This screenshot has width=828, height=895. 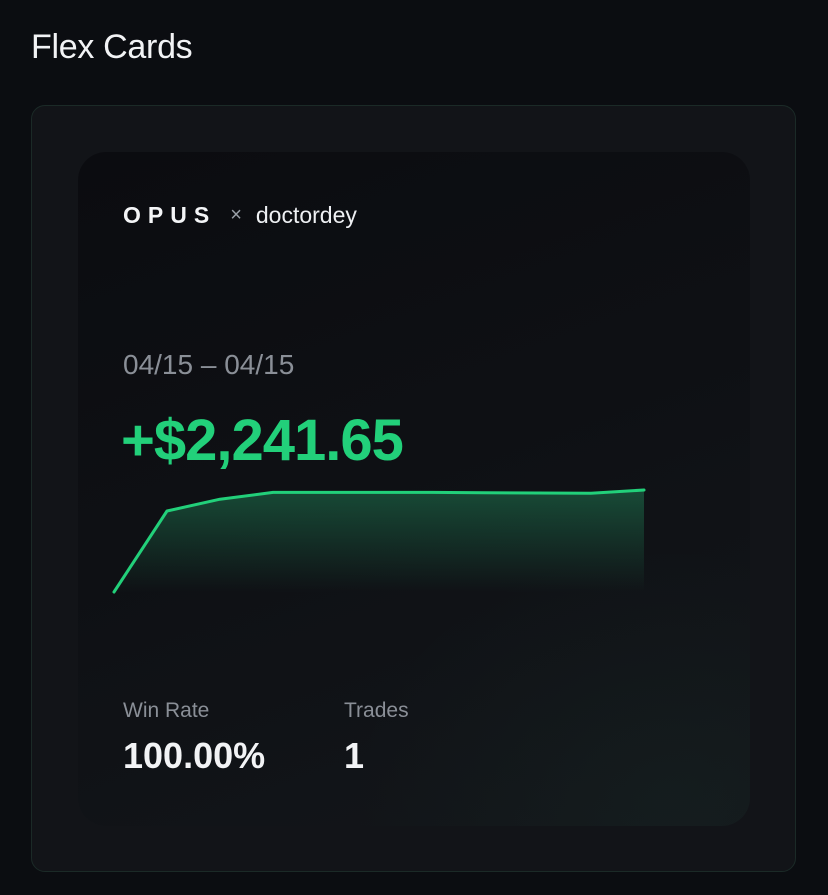 I want to click on trades-value: 1, so click(x=354, y=755).